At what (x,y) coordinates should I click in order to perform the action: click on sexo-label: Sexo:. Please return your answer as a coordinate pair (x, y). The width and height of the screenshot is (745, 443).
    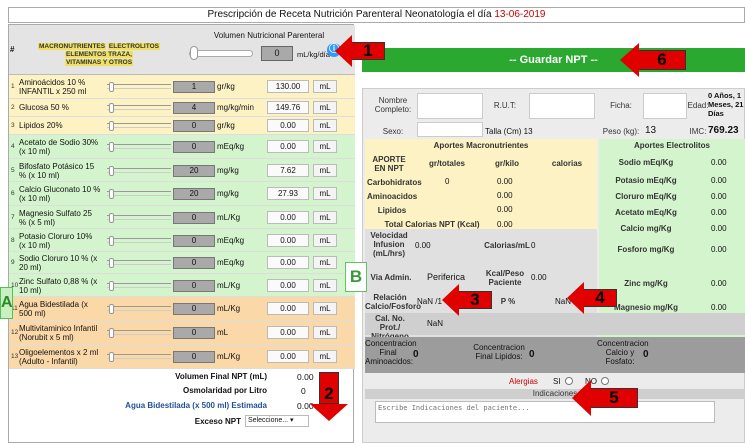
    Looking at the image, I should click on (393, 131).